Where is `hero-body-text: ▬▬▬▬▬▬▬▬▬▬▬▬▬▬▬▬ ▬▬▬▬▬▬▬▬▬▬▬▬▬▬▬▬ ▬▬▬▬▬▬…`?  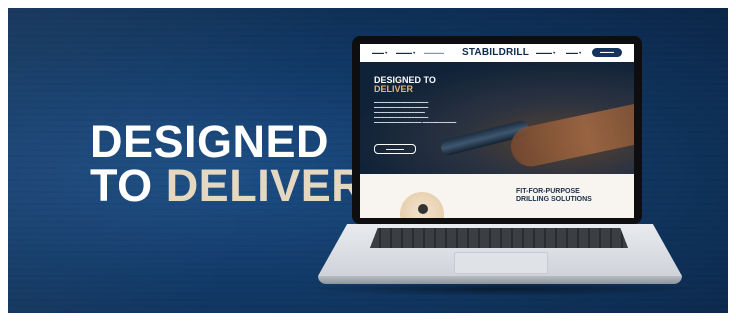 hero-body-text: ▬▬▬▬▬▬▬▬▬▬▬▬▬▬▬▬ ▬▬▬▬▬▬▬▬▬▬▬▬▬▬▬▬ ▬▬▬▬▬▬… is located at coordinates (415, 112).